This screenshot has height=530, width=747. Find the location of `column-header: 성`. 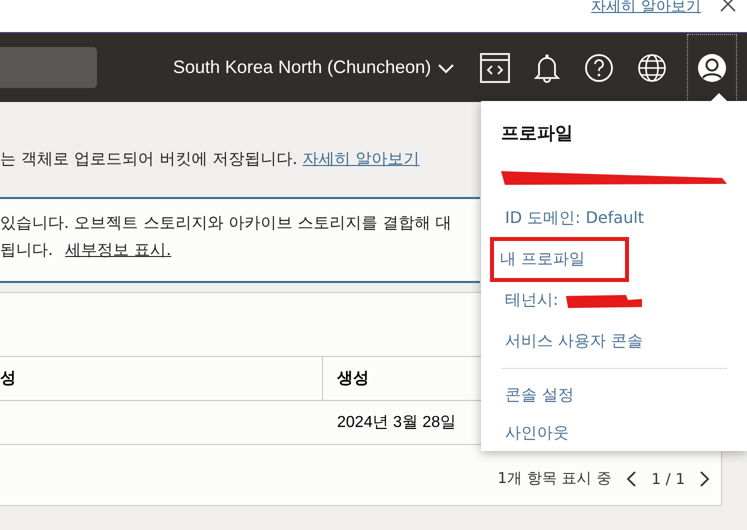

column-header: 성 is located at coordinates (161, 378).